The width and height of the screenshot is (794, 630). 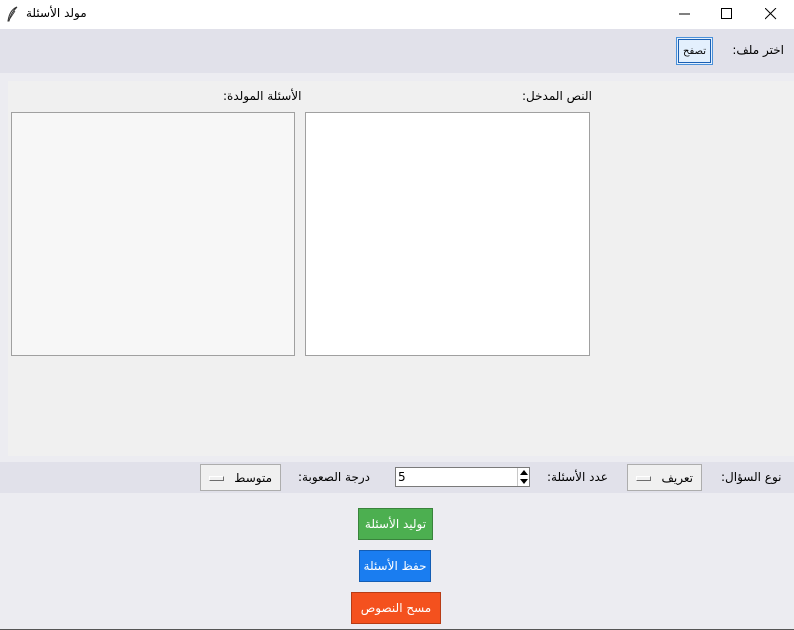 What do you see at coordinates (694, 51) in the screenshot?
I see `browse-button: تصفح` at bounding box center [694, 51].